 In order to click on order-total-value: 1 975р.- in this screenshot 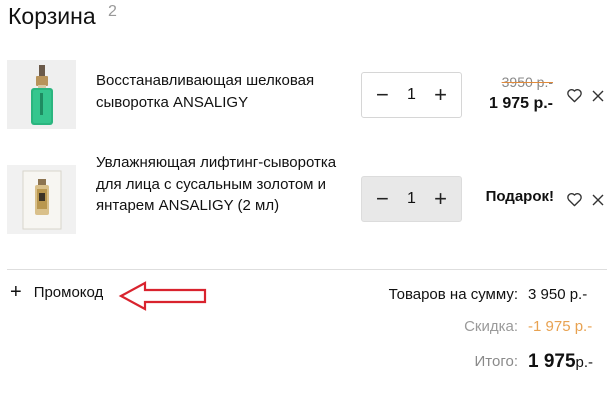, I will do `click(560, 362)`.